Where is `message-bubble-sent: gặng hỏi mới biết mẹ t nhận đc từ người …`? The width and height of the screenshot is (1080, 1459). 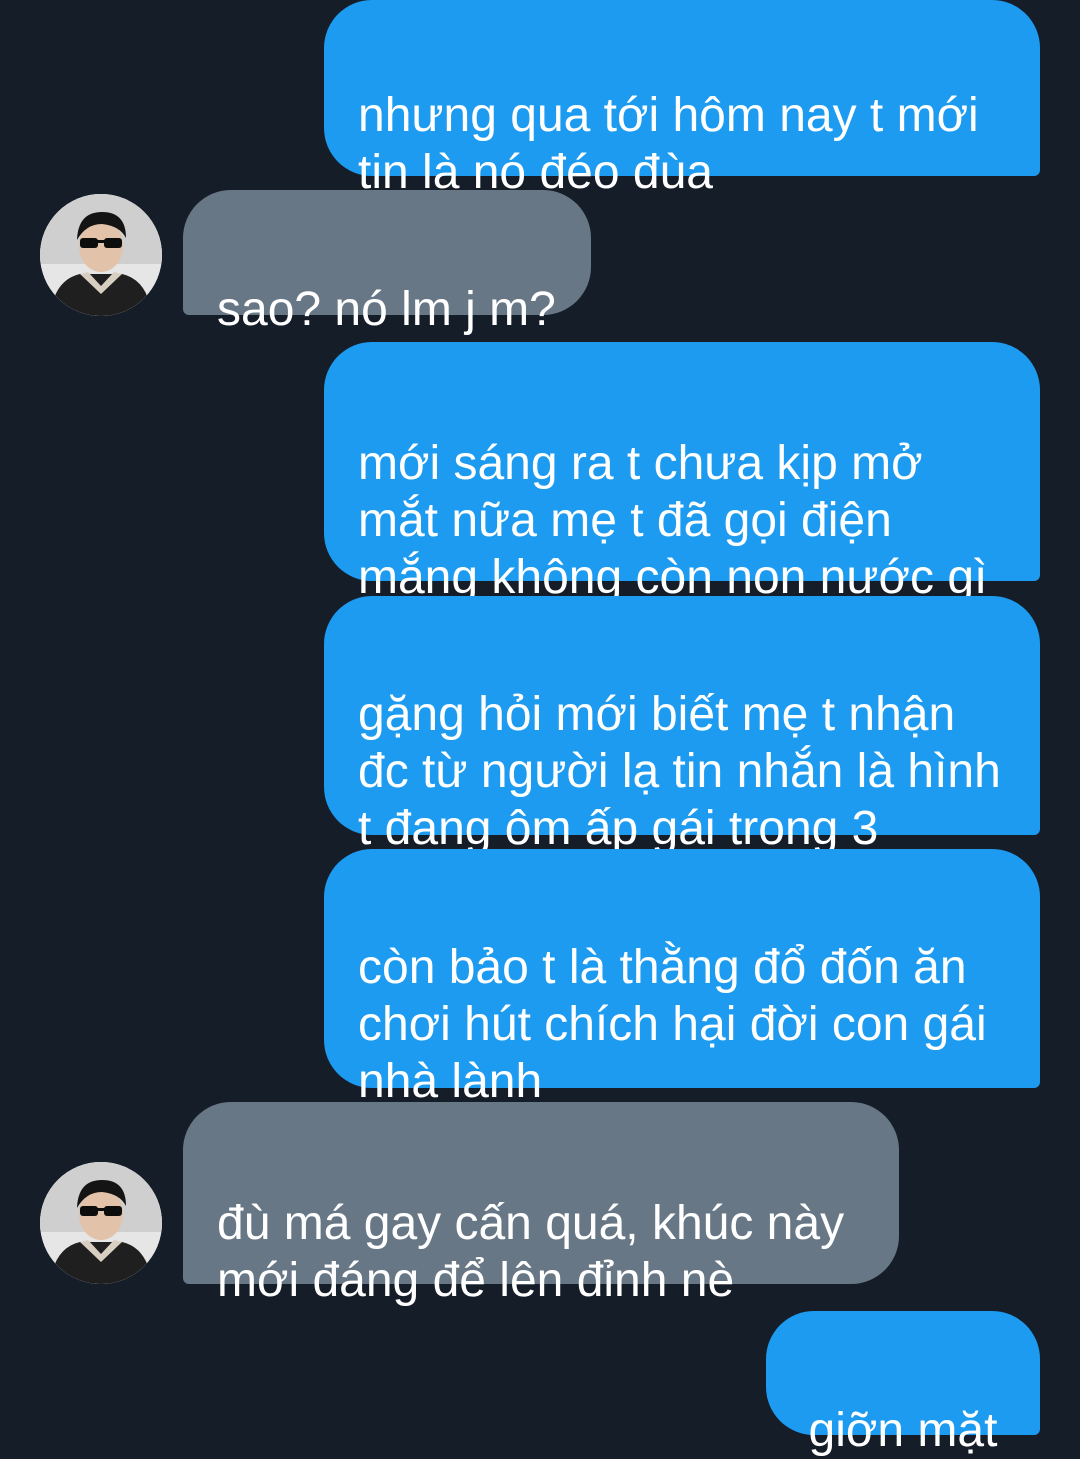
message-bubble-sent: gặng hỏi mới biết mẹ t nhận đc từ người … is located at coordinates (682, 725).